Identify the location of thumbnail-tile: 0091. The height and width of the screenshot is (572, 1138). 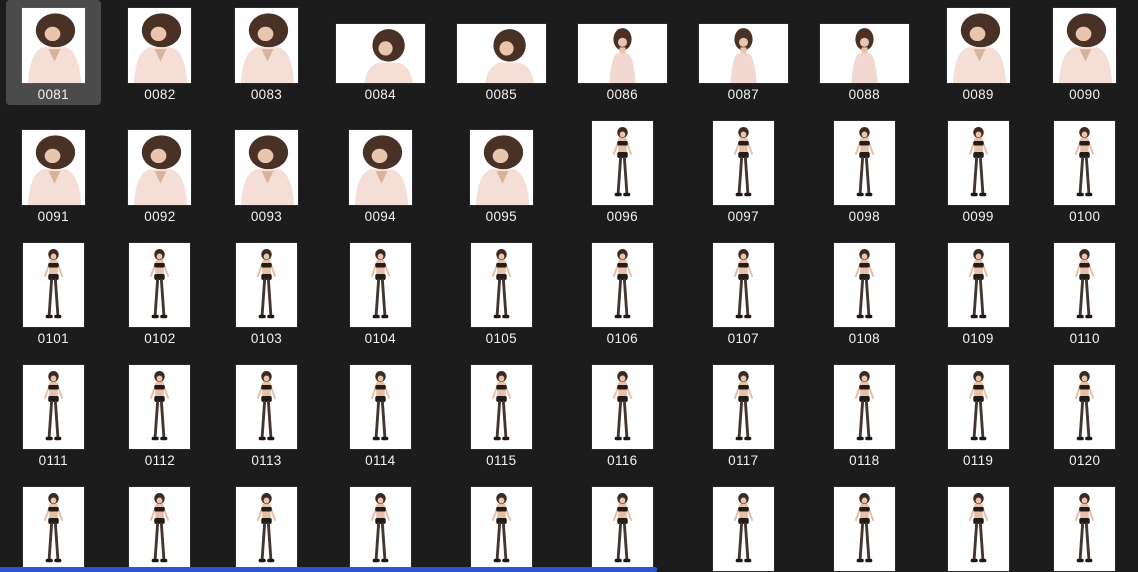
(53, 174).